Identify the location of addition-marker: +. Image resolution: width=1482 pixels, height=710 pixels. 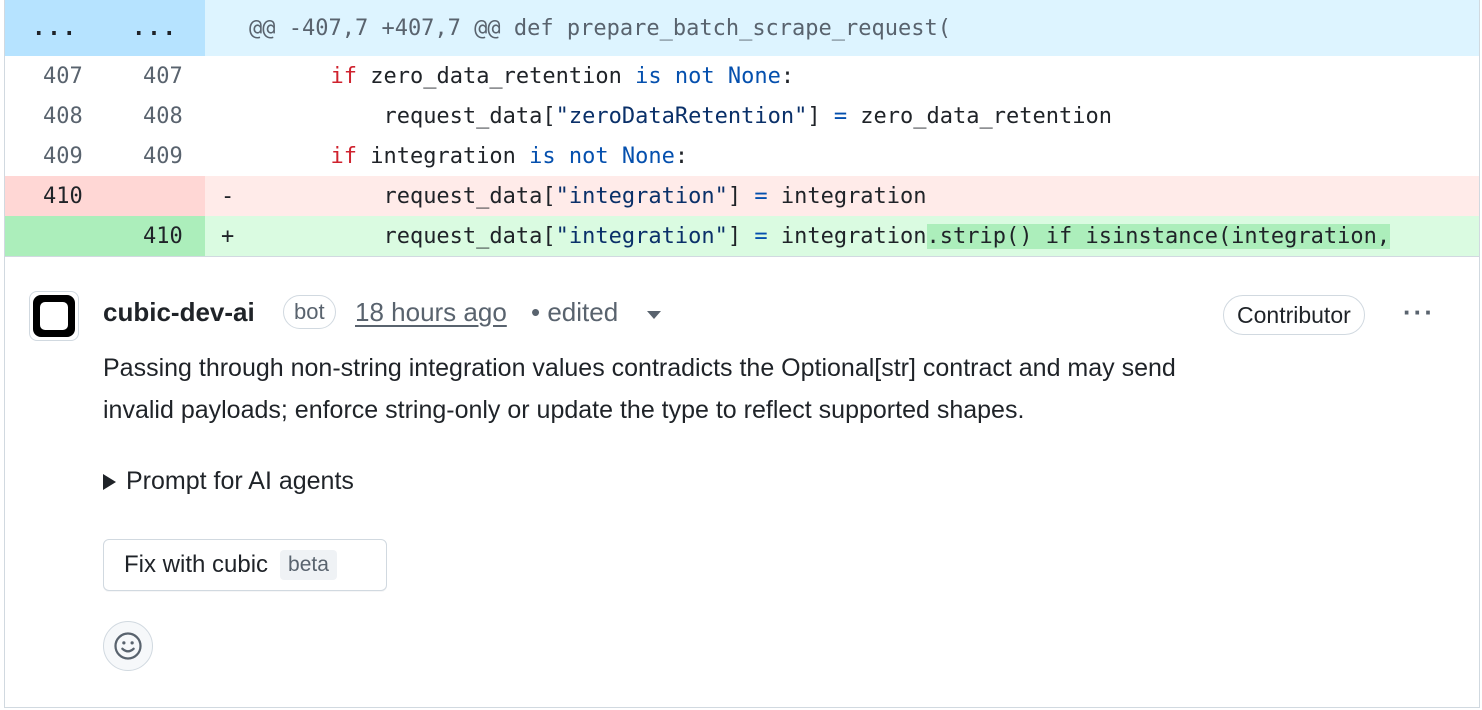
(228, 236).